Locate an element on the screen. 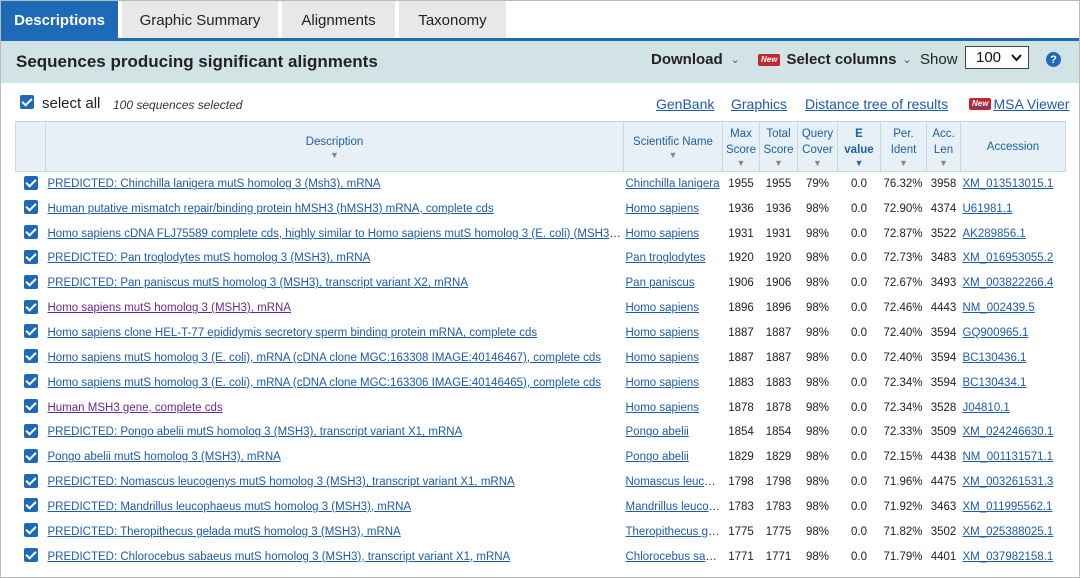 The image size is (1080, 578). e-value-cell: 0.0 is located at coordinates (859, 531).